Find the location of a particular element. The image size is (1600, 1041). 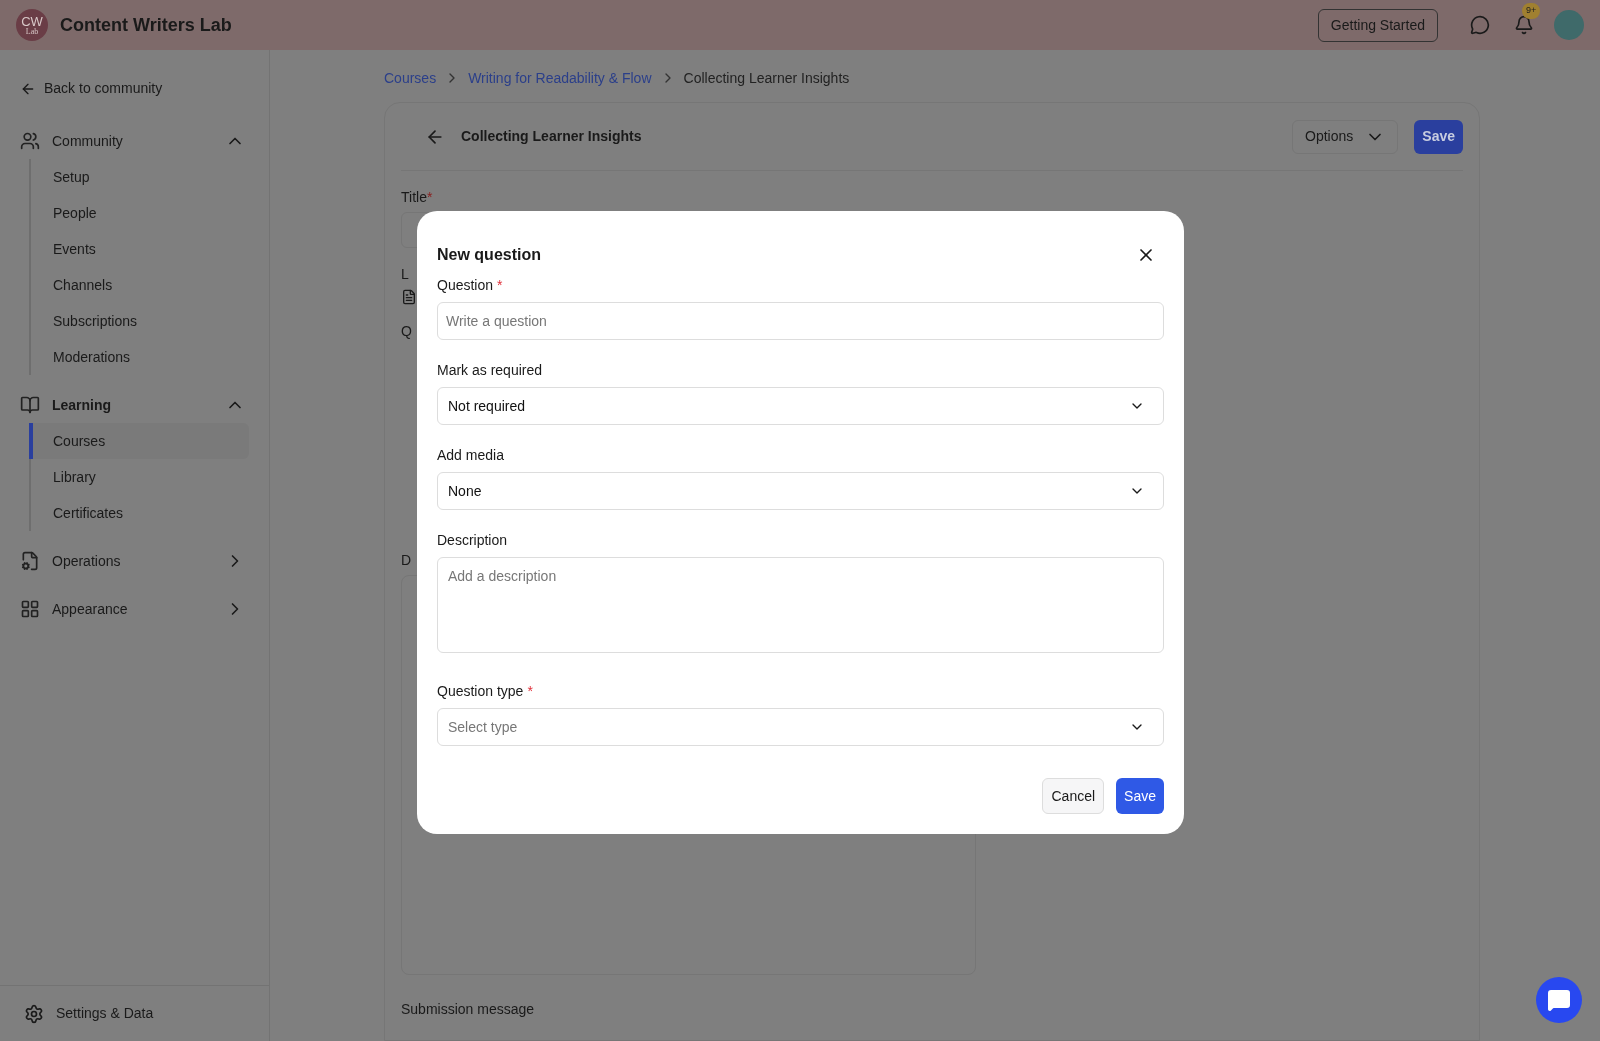

page-title: Collecting Learner Insights is located at coordinates (552, 136).